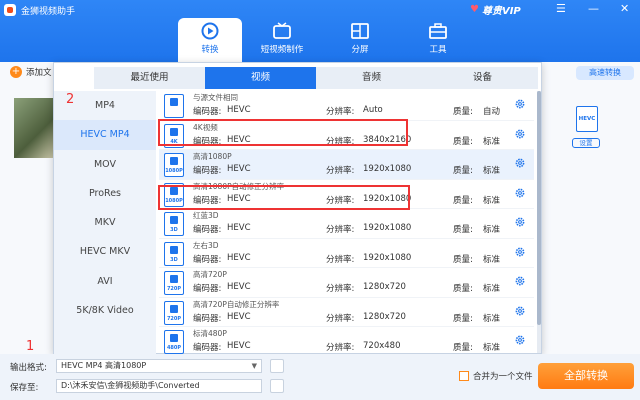  Describe the element at coordinates (382, 346) in the screenshot. I see `resolution-value: 720x480` at that location.